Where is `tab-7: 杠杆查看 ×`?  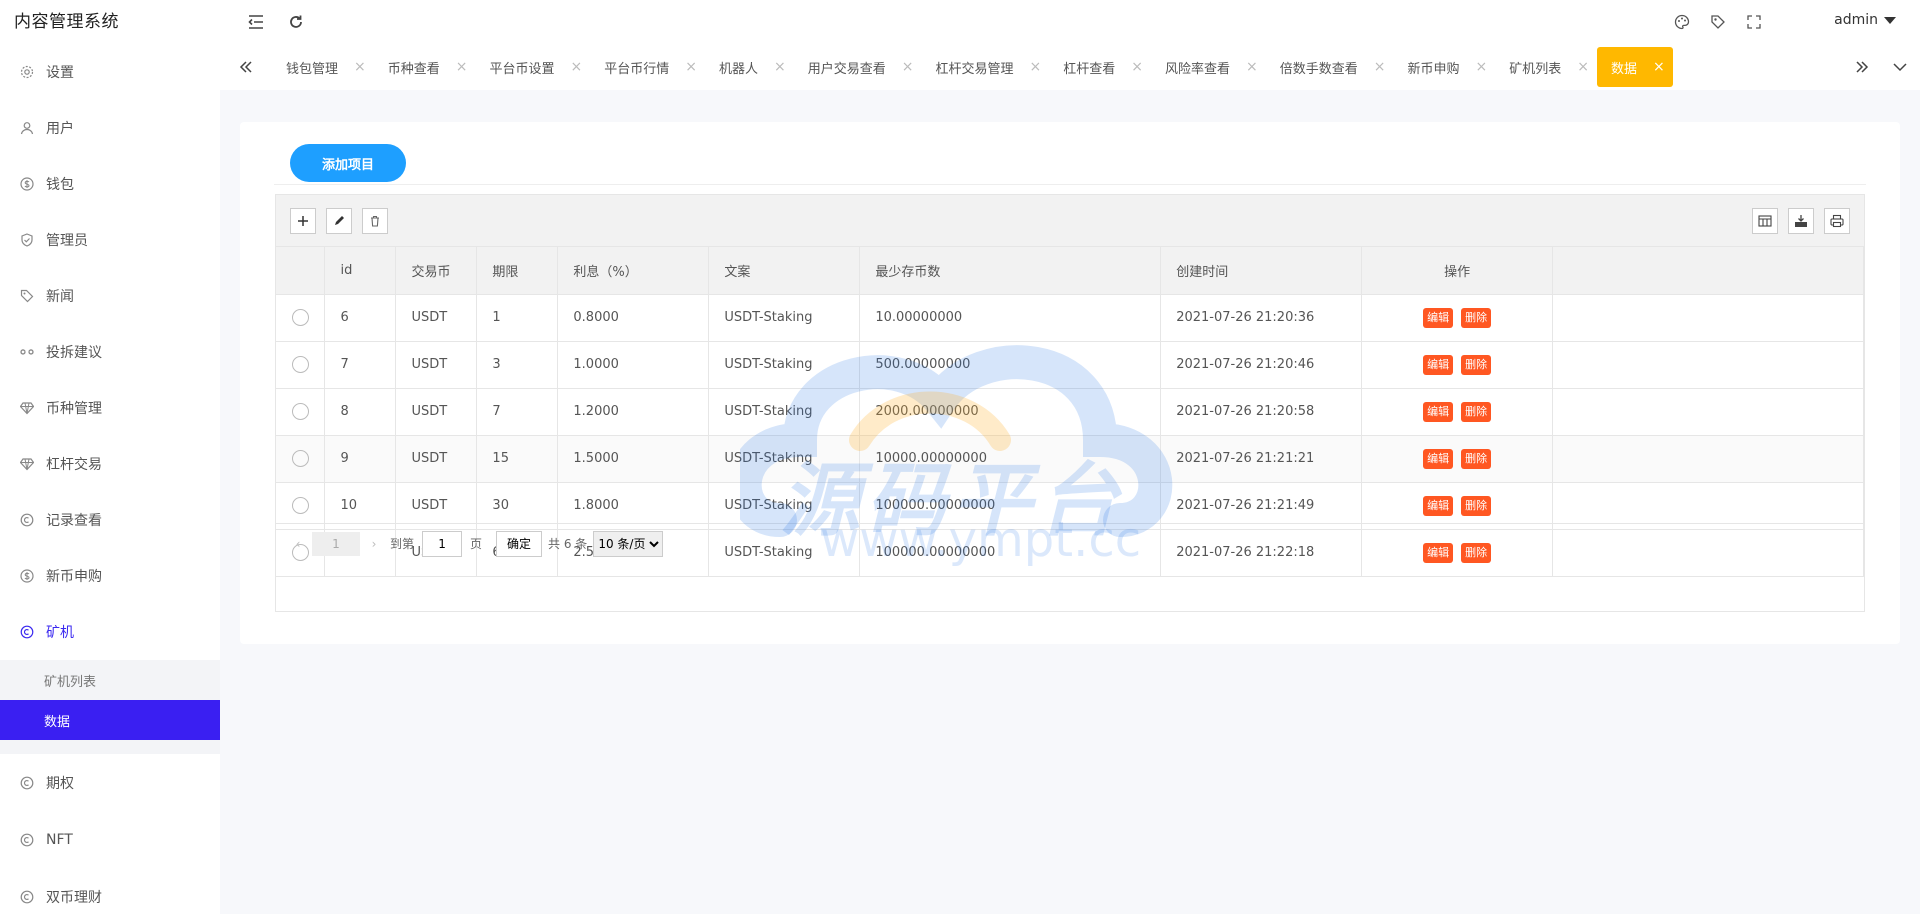 tab-7: 杠杆查看 × is located at coordinates (1100, 67).